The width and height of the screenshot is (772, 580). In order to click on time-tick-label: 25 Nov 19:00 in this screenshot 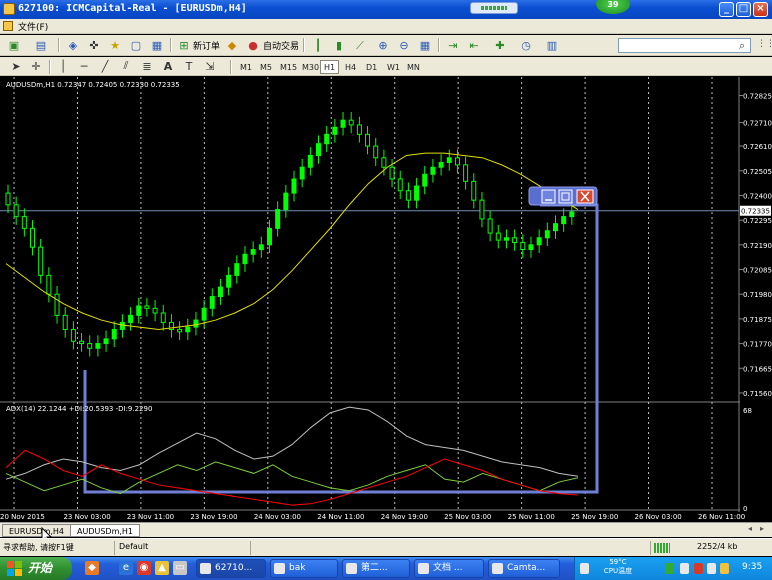, I will do `click(594, 517)`.